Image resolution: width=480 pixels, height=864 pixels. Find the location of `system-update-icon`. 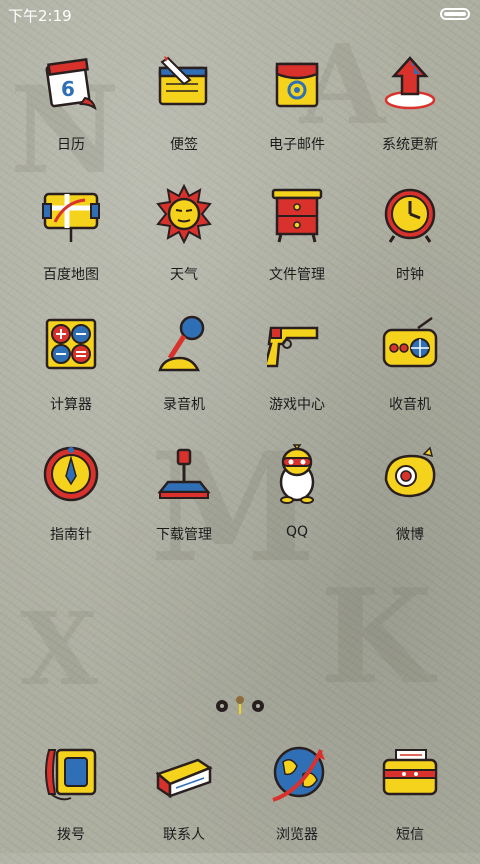

system-update-icon is located at coordinates (410, 83).